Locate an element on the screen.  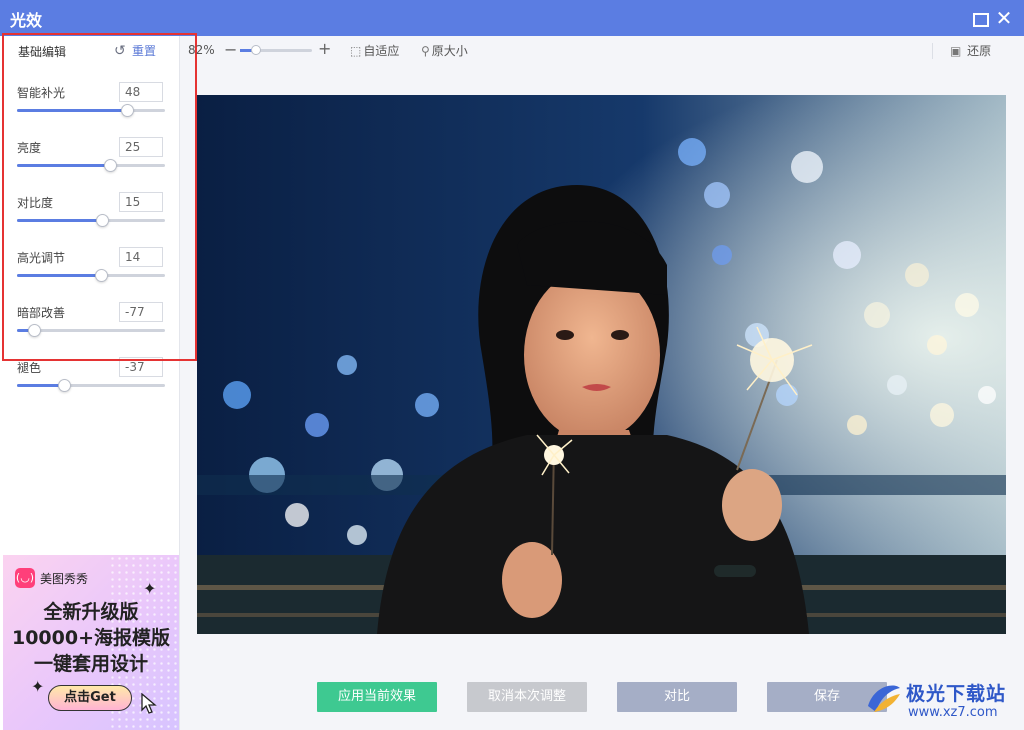
slider-value-input: 25 is located at coordinates (141, 147).